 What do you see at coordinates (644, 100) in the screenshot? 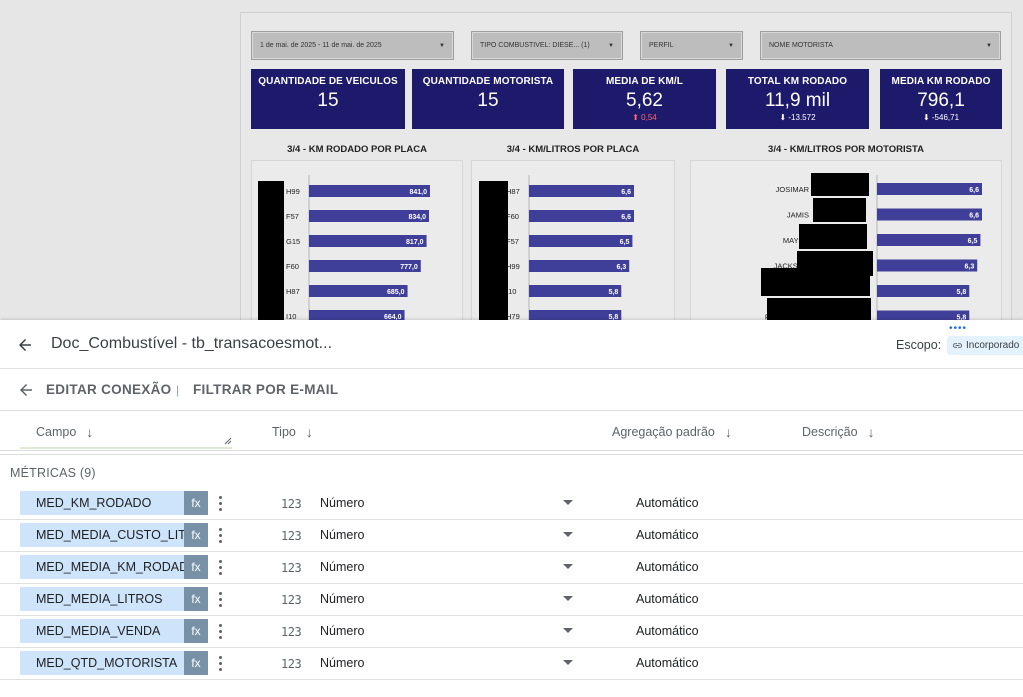
I see `kpi-value: 5,62` at bounding box center [644, 100].